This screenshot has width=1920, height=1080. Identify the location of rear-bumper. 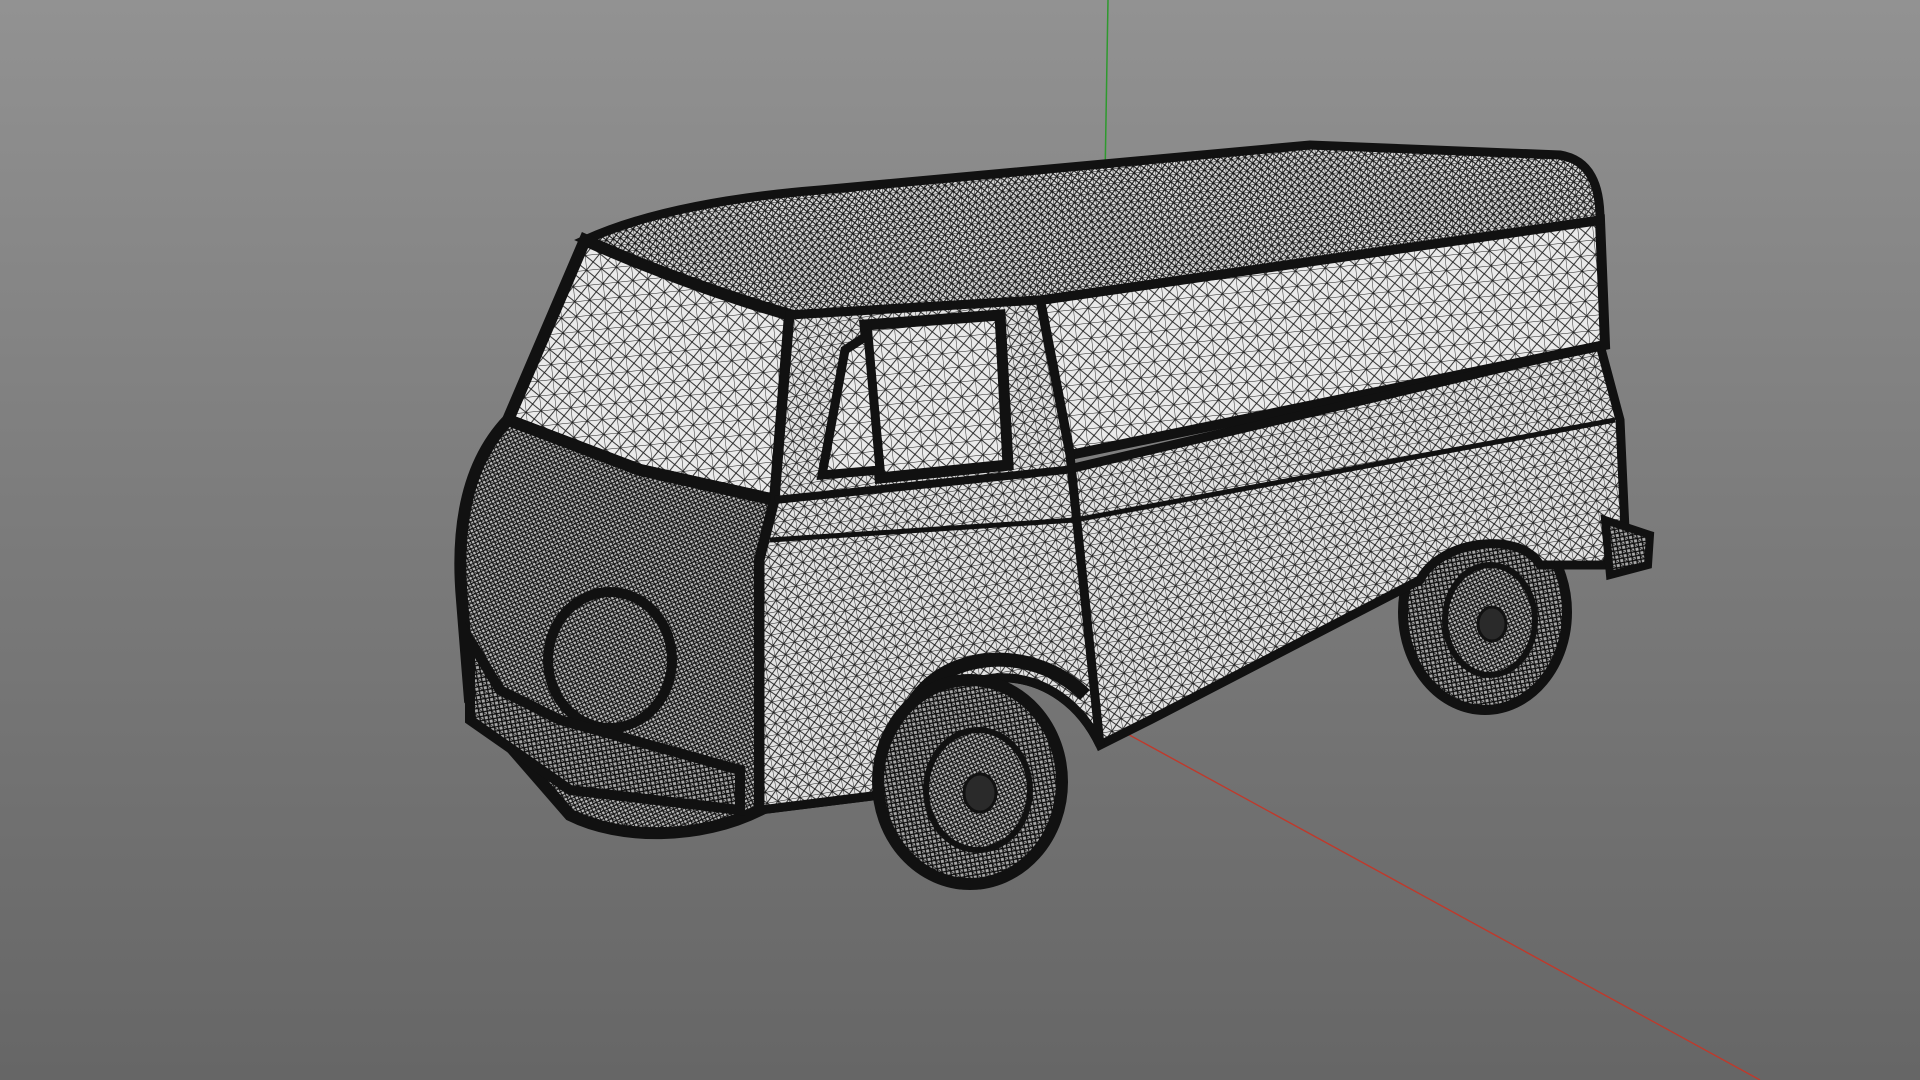
(1627, 547).